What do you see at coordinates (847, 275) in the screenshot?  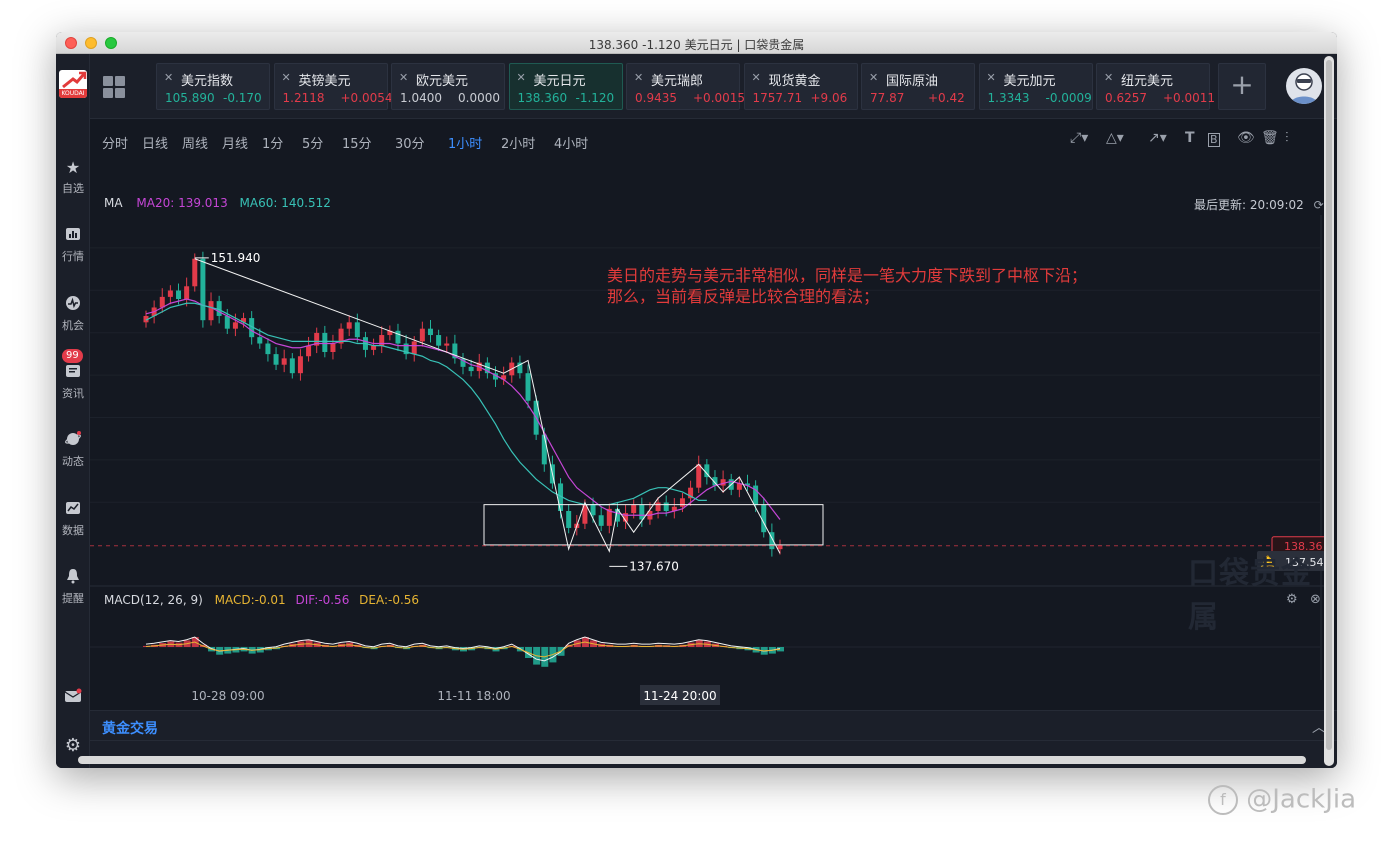 I see `annotation-line-1: 美日的走势与美元非常相似，同样是一笔大力度下跌到了中枢下沿；` at bounding box center [847, 275].